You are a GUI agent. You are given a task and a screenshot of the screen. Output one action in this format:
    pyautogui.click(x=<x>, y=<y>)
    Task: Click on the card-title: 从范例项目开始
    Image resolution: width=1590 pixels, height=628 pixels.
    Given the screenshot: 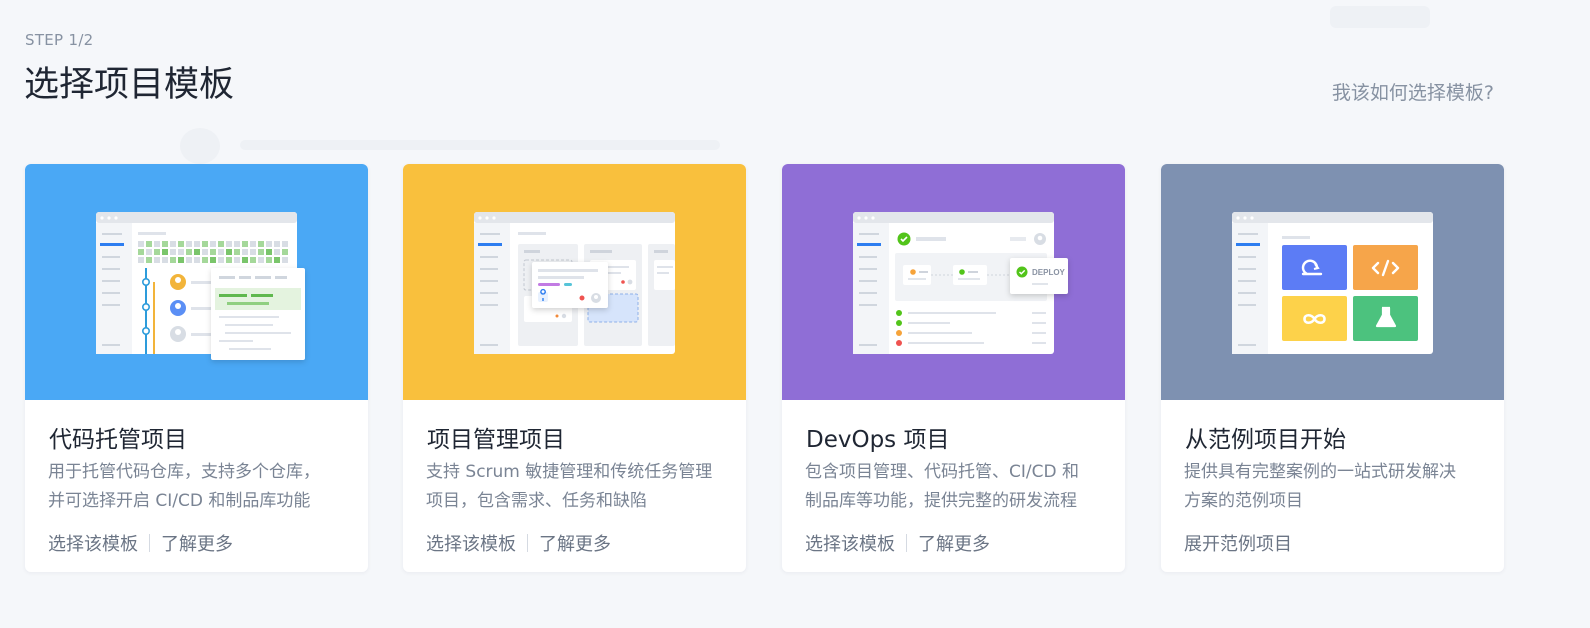 What is the action you would take?
    pyautogui.click(x=1265, y=440)
    